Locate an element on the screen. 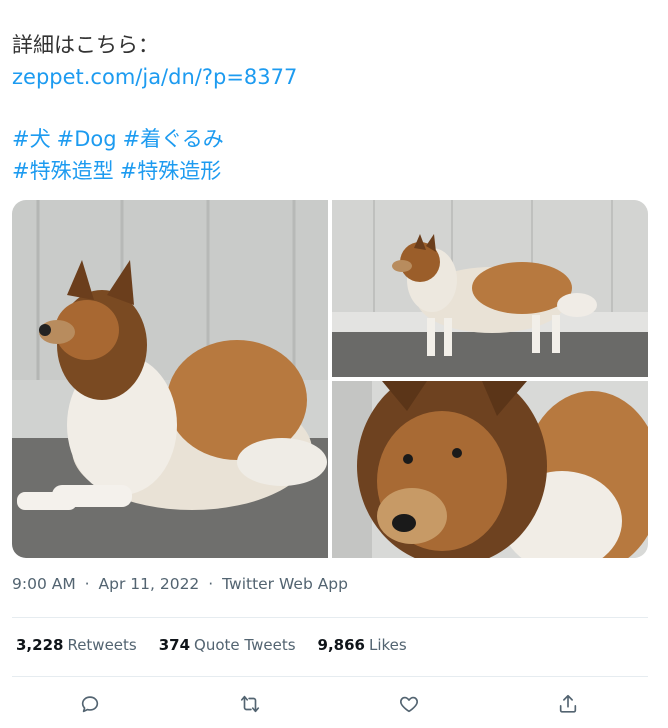 Image resolution: width=668 pixels, height=728 pixels. tweet-meta: 9:00 AM · Apr 11, 2022 · Twitter Web App is located at coordinates (180, 584).